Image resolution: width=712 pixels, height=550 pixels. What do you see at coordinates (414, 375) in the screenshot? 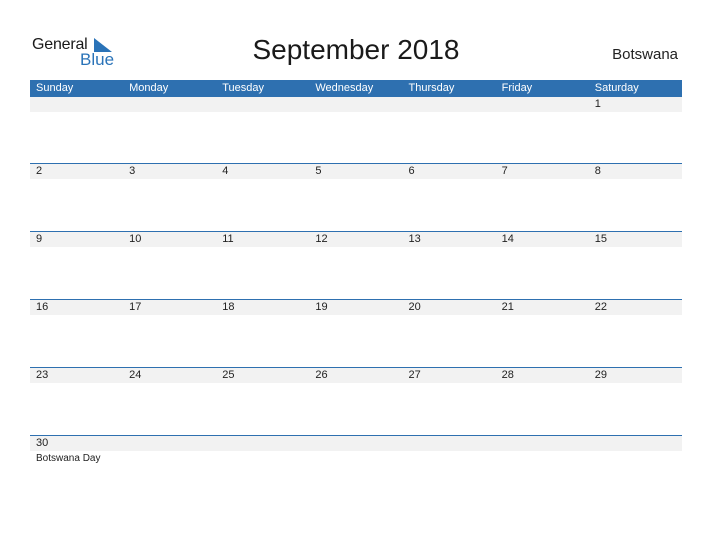
I see `day-number: 27` at bounding box center [414, 375].